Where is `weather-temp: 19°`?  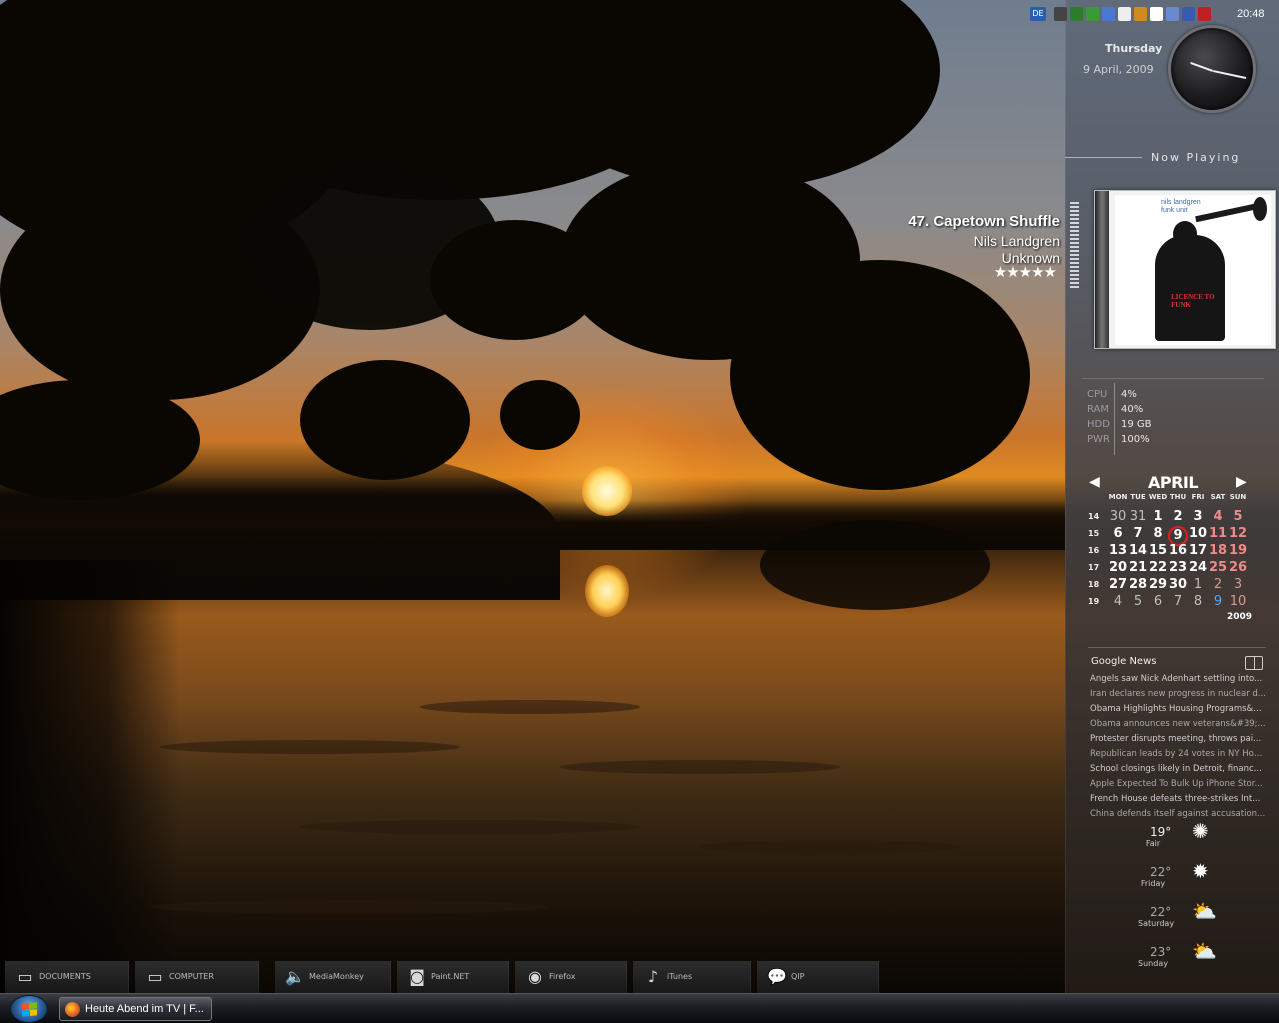
weather-temp: 19° is located at coordinates (1161, 832).